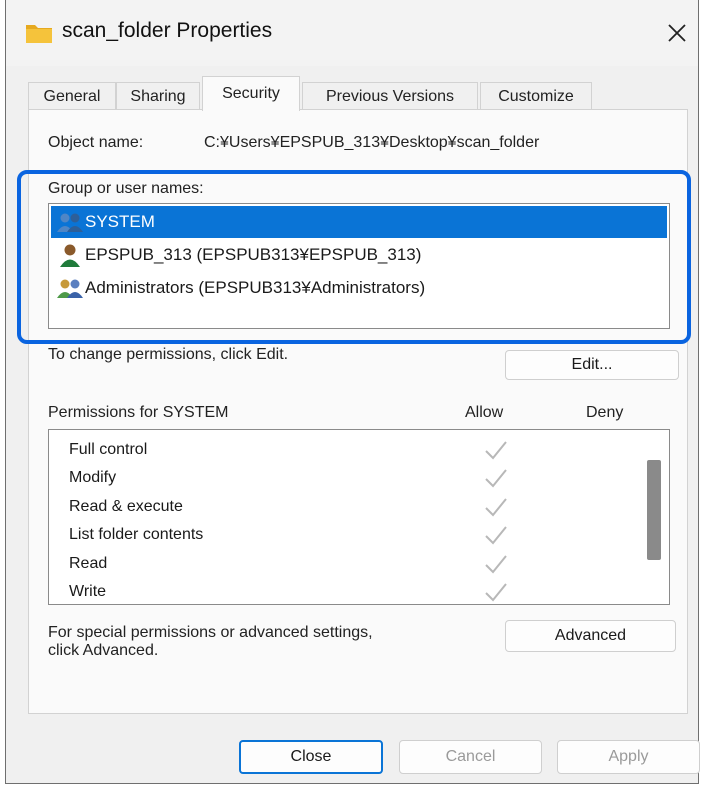 The width and height of the screenshot is (705, 786). Describe the element at coordinates (93, 477) in the screenshot. I see `permission-name: Modify` at that location.